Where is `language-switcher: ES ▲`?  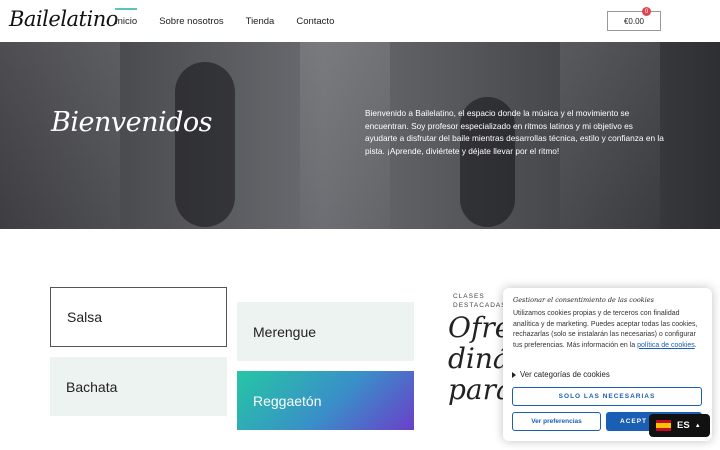 language-switcher: ES ▲ is located at coordinates (679, 425).